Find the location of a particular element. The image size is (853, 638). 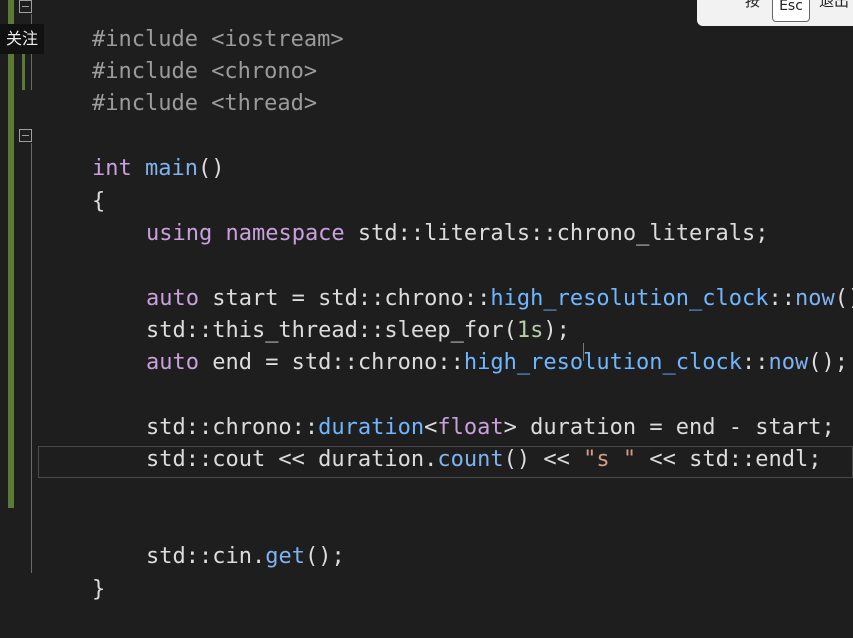

code-line-include-thread: #include <thread> is located at coordinates (178, 86).